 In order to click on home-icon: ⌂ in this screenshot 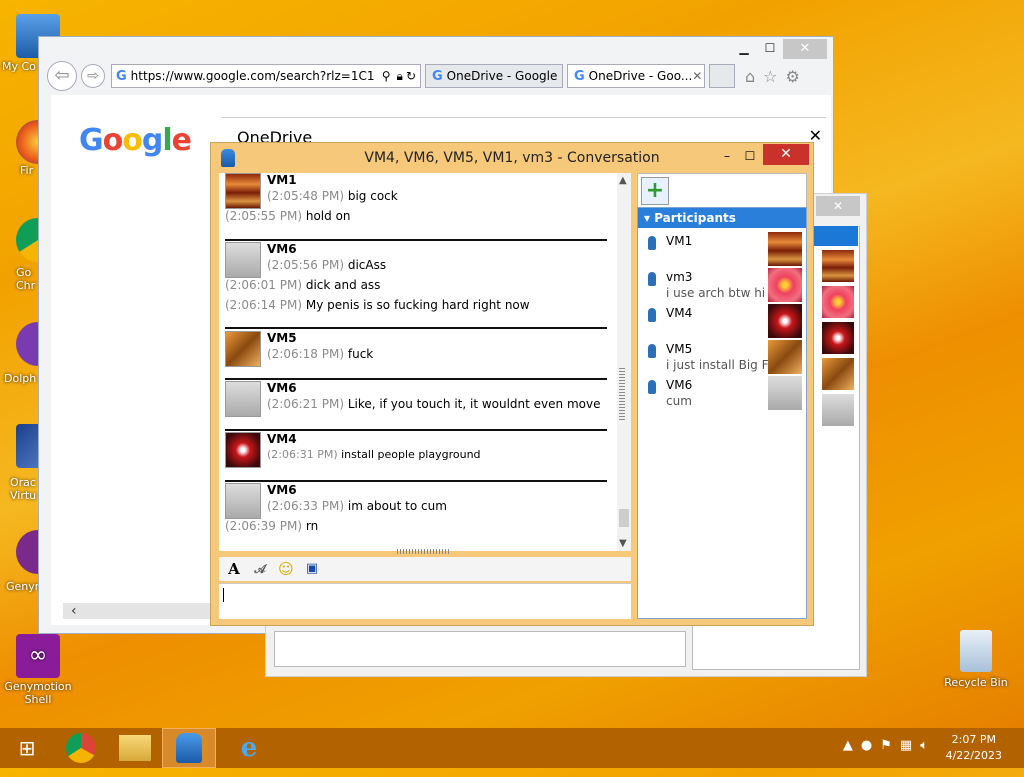, I will do `click(750, 76)`.